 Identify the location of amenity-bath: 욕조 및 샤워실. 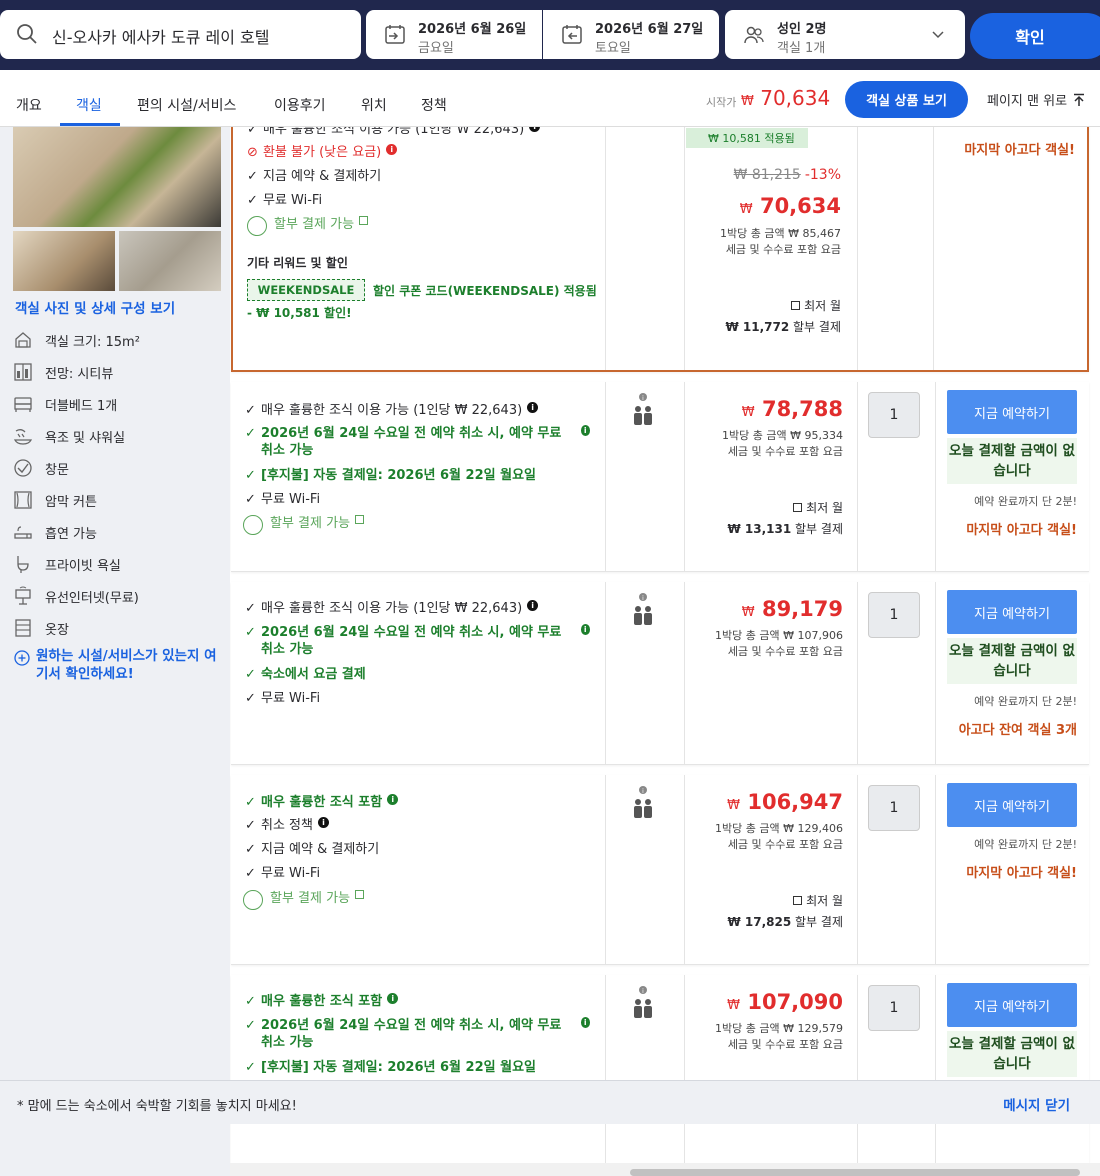
(69, 436).